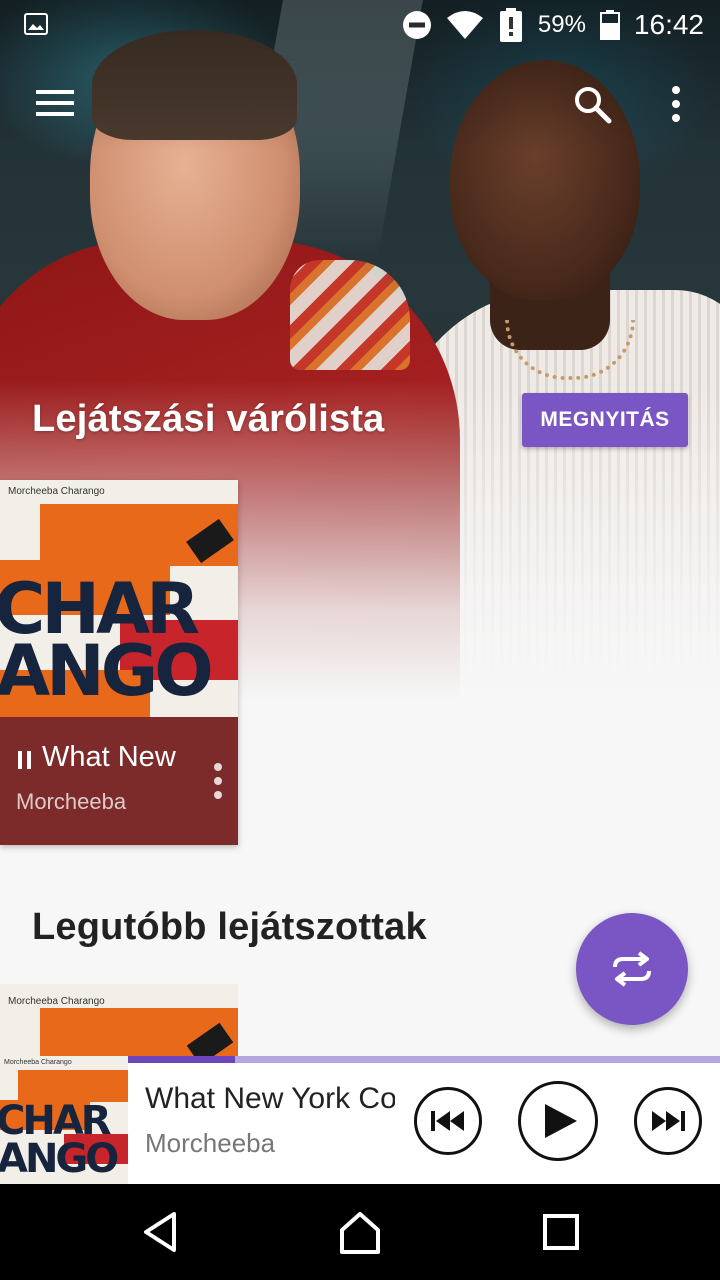 This screenshot has width=720, height=1280. What do you see at coordinates (668, 24) in the screenshot?
I see `status-time: 16:42` at bounding box center [668, 24].